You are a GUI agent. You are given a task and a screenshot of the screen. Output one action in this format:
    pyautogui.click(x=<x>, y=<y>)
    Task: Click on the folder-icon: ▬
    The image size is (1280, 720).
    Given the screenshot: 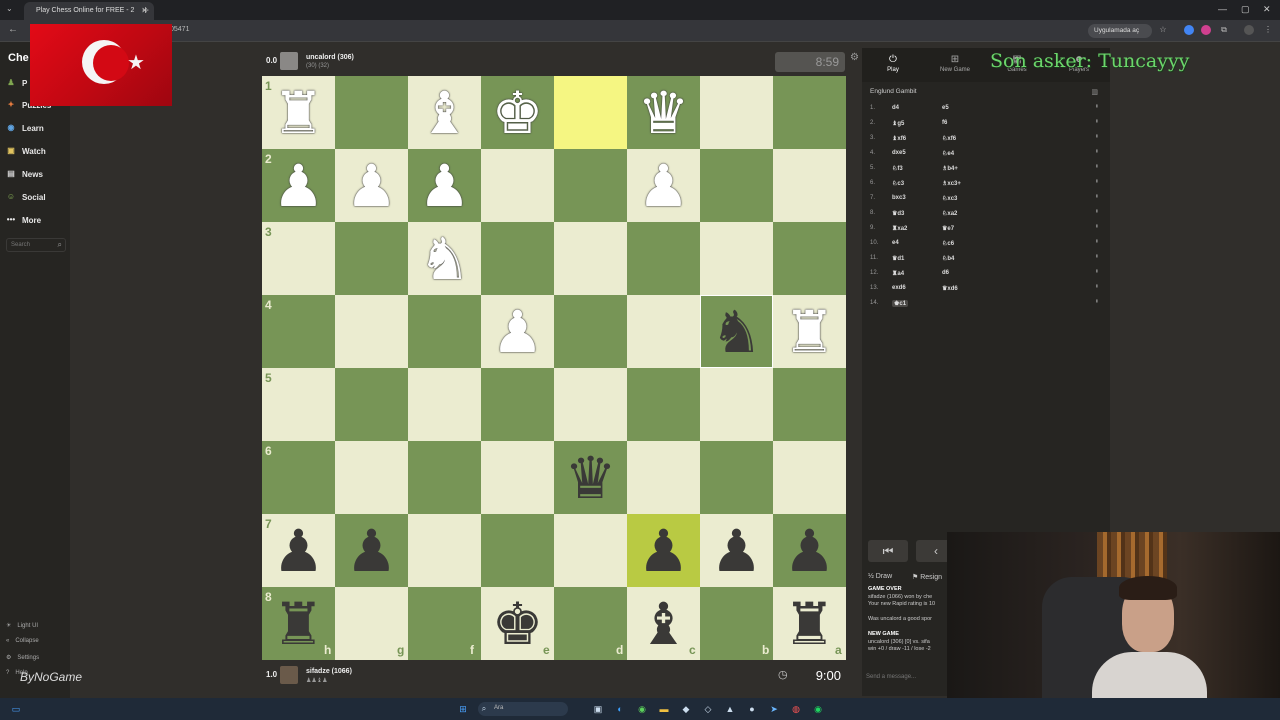 What is the action you would take?
    pyautogui.click(x=664, y=709)
    